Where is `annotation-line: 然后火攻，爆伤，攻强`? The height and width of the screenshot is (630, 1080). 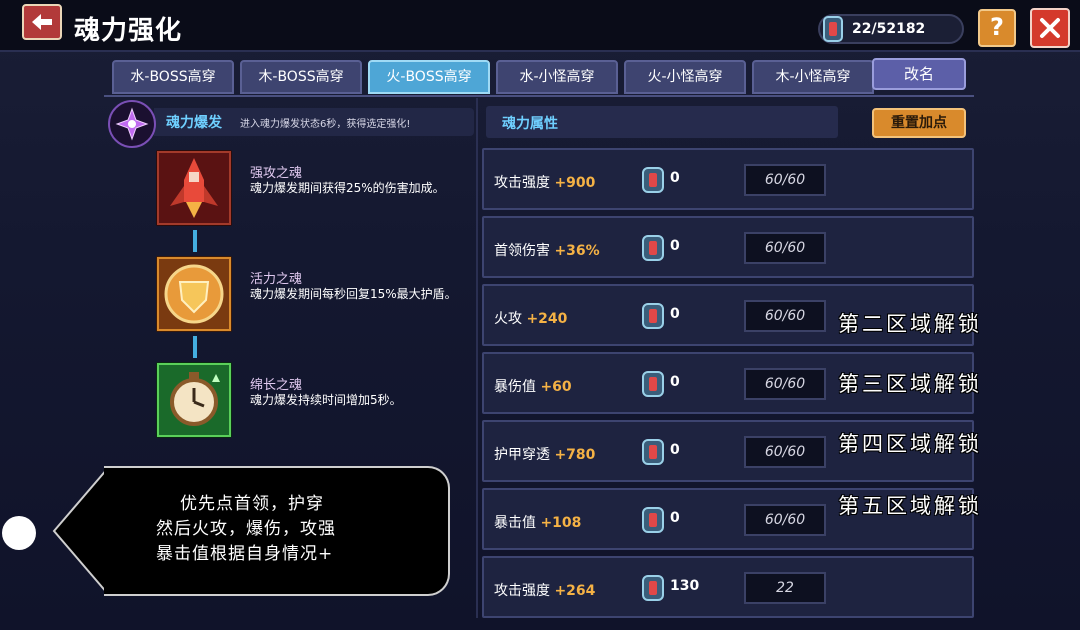 annotation-line: 然后火攻，爆伤，攻强 is located at coordinates (246, 529).